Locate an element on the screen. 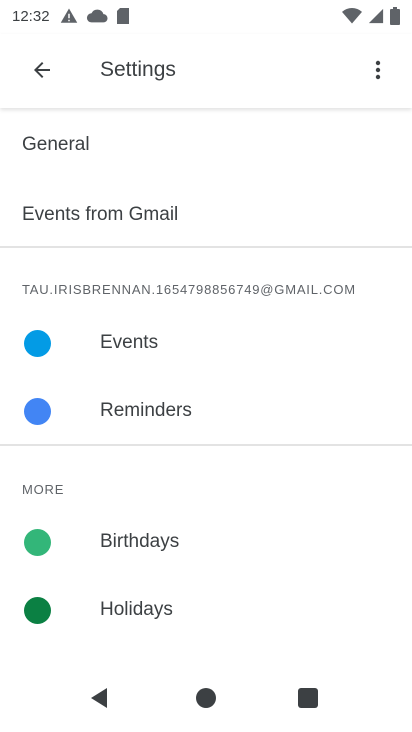  back-button is located at coordinates (42, 72).